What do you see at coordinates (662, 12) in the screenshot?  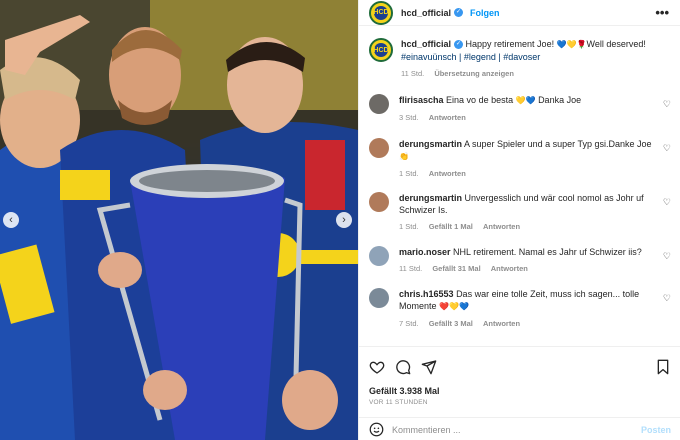 I see `more-options-icon: •••` at bounding box center [662, 12].